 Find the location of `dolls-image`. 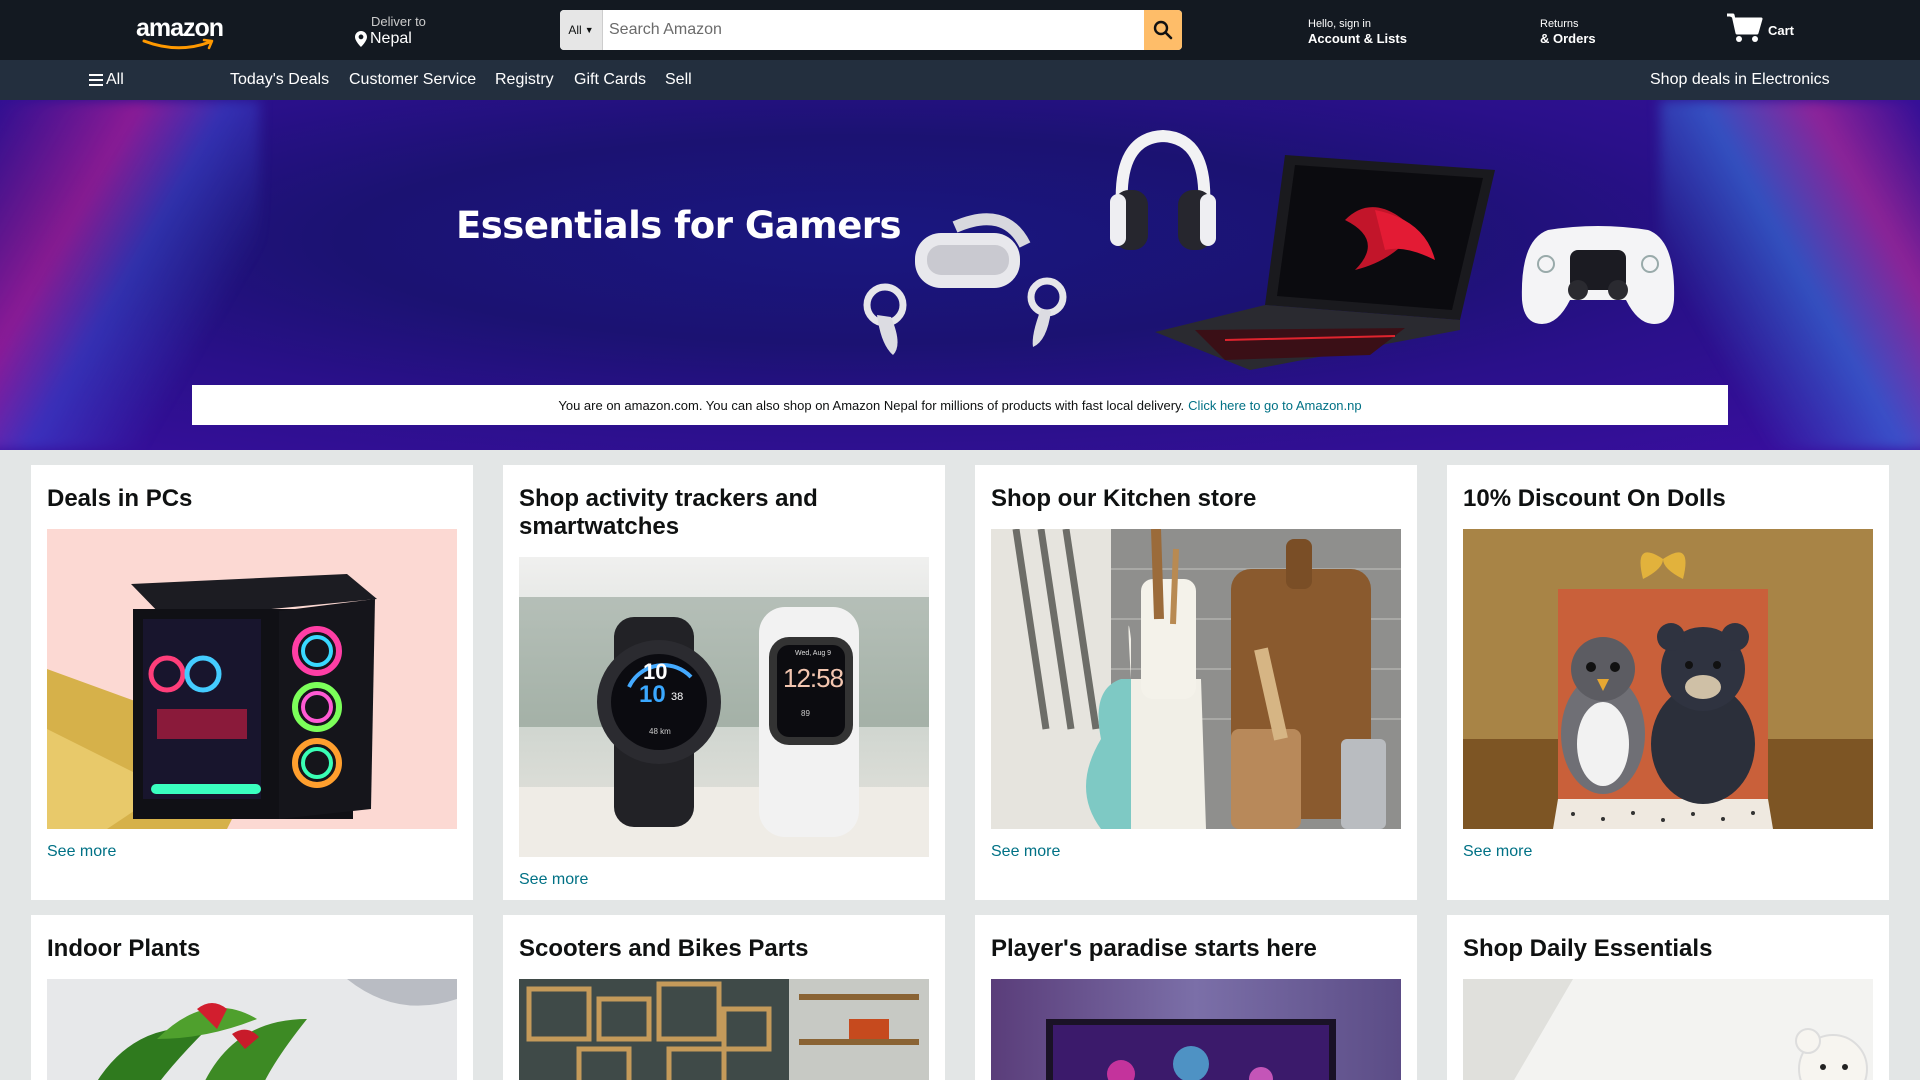

dolls-image is located at coordinates (1668, 679).